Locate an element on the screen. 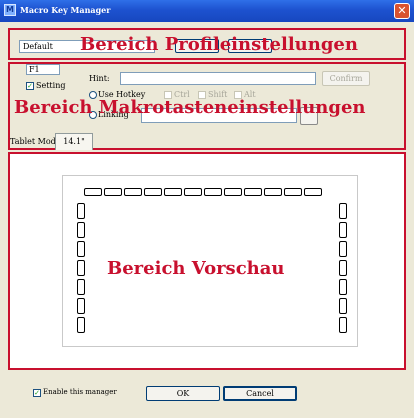 The image size is (414, 418). macro-area-label: Bereich Makrotasteneinstellungen is located at coordinates (190, 107).